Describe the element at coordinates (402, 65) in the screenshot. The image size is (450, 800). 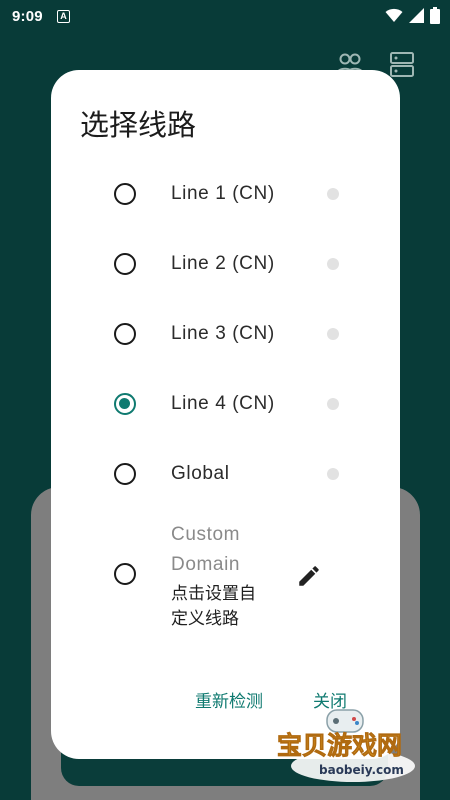
I see `server-icon` at that location.